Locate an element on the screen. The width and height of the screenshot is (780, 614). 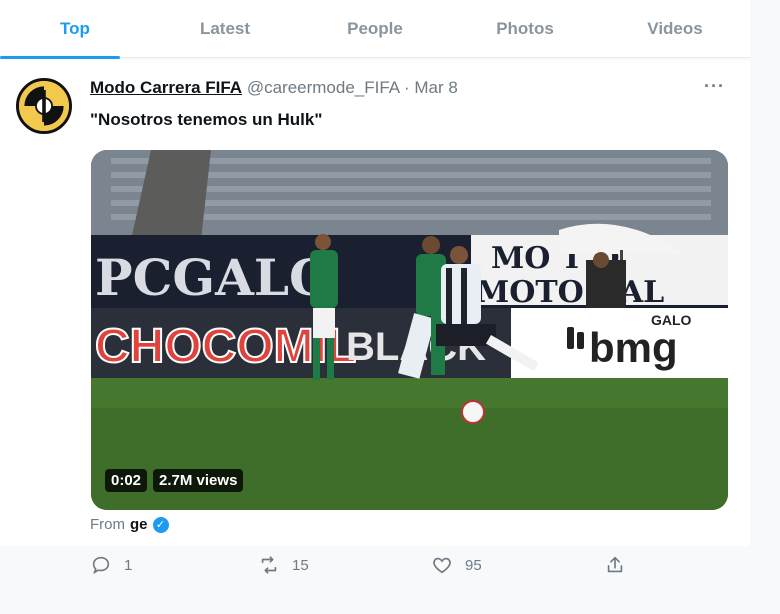
tab-top-label: Top is located at coordinates (75, 28).